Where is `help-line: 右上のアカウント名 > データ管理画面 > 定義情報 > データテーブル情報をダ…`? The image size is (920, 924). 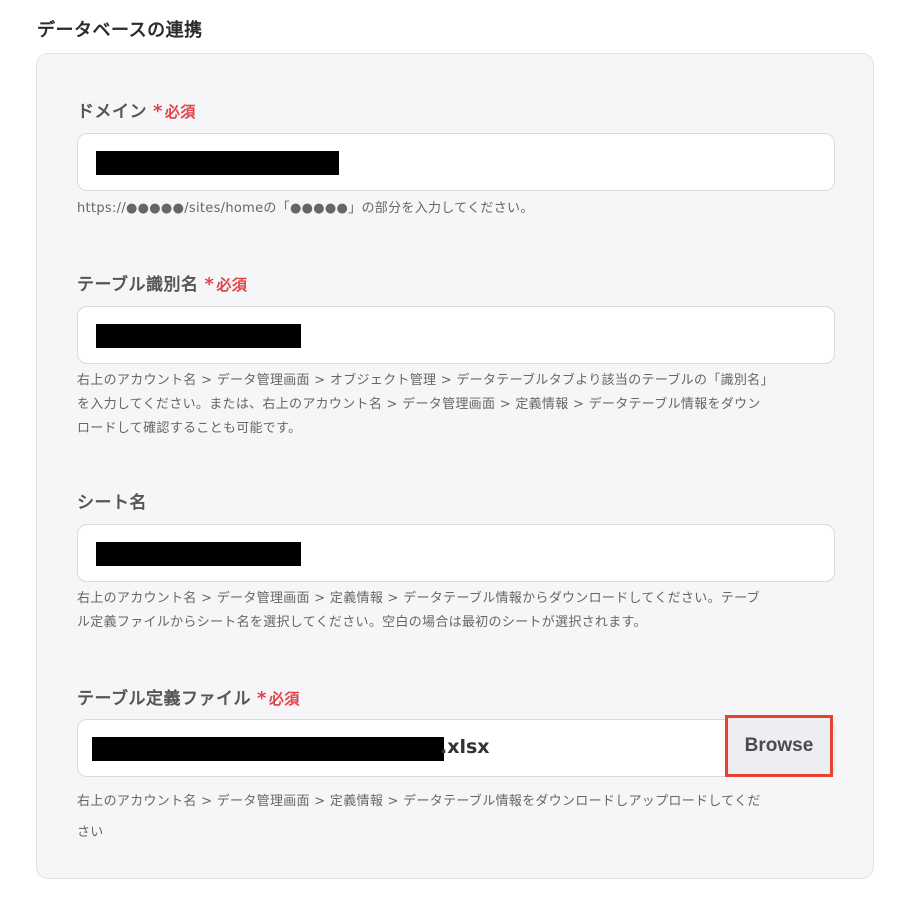
help-line: 右上のアカウント名 > データ管理画面 > 定義情報 > データテーブル情報をダ… is located at coordinates (419, 801).